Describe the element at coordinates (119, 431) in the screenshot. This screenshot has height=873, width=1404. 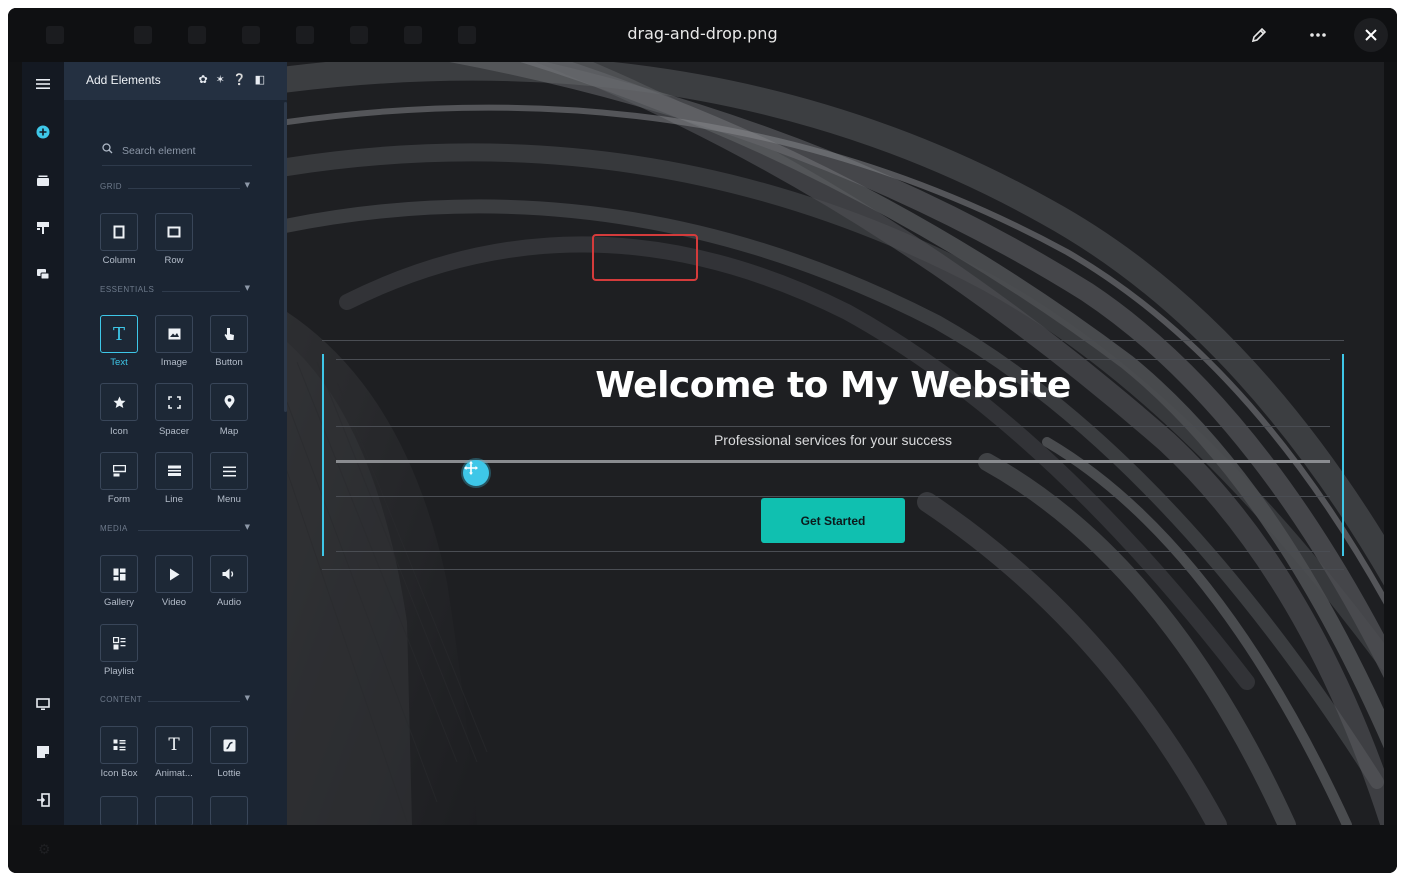
I see `tile-label: Icon` at that location.